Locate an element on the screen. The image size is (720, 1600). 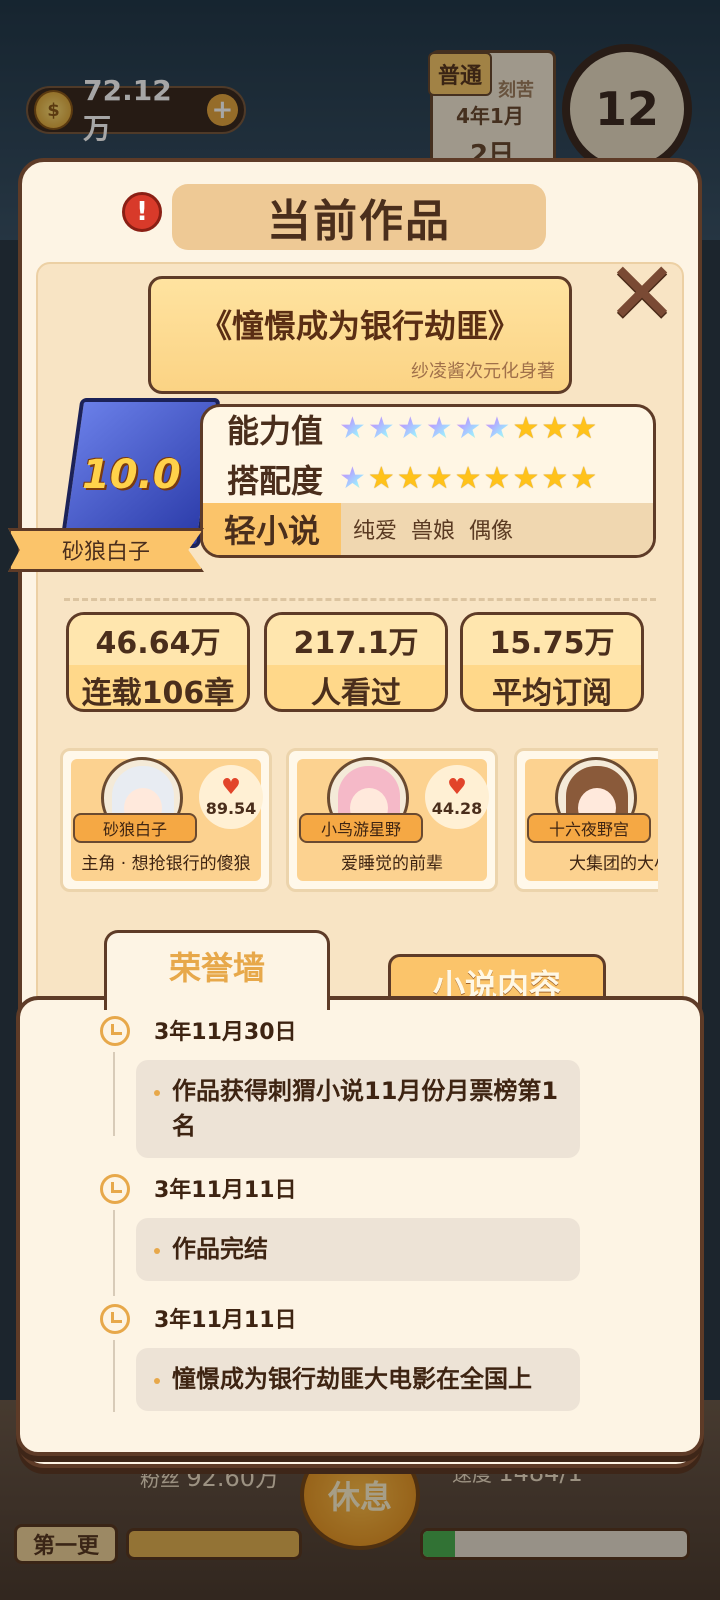
match-label: 搭配度 is located at coordinates (275, 481).